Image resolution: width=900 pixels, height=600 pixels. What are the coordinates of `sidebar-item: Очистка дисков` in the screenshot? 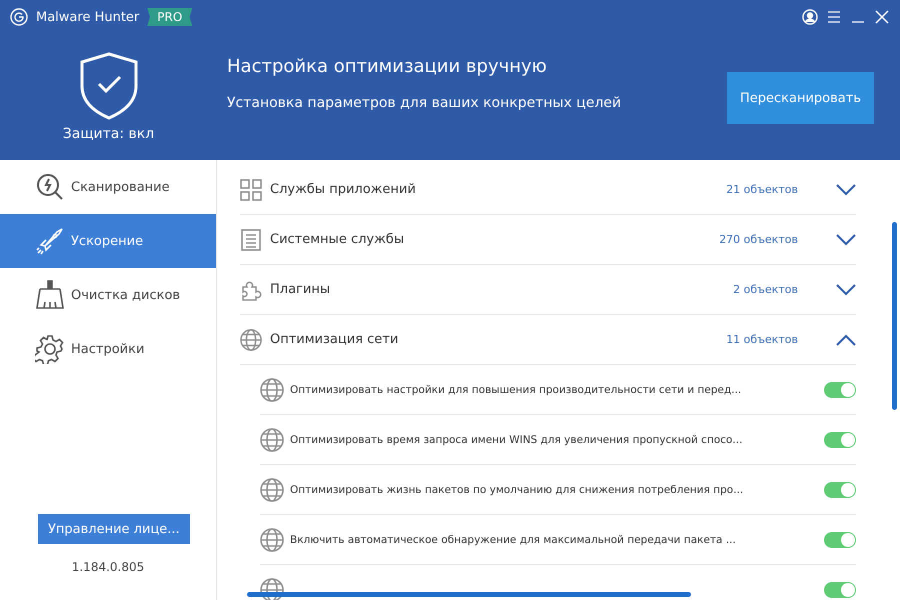 It's located at (108, 295).